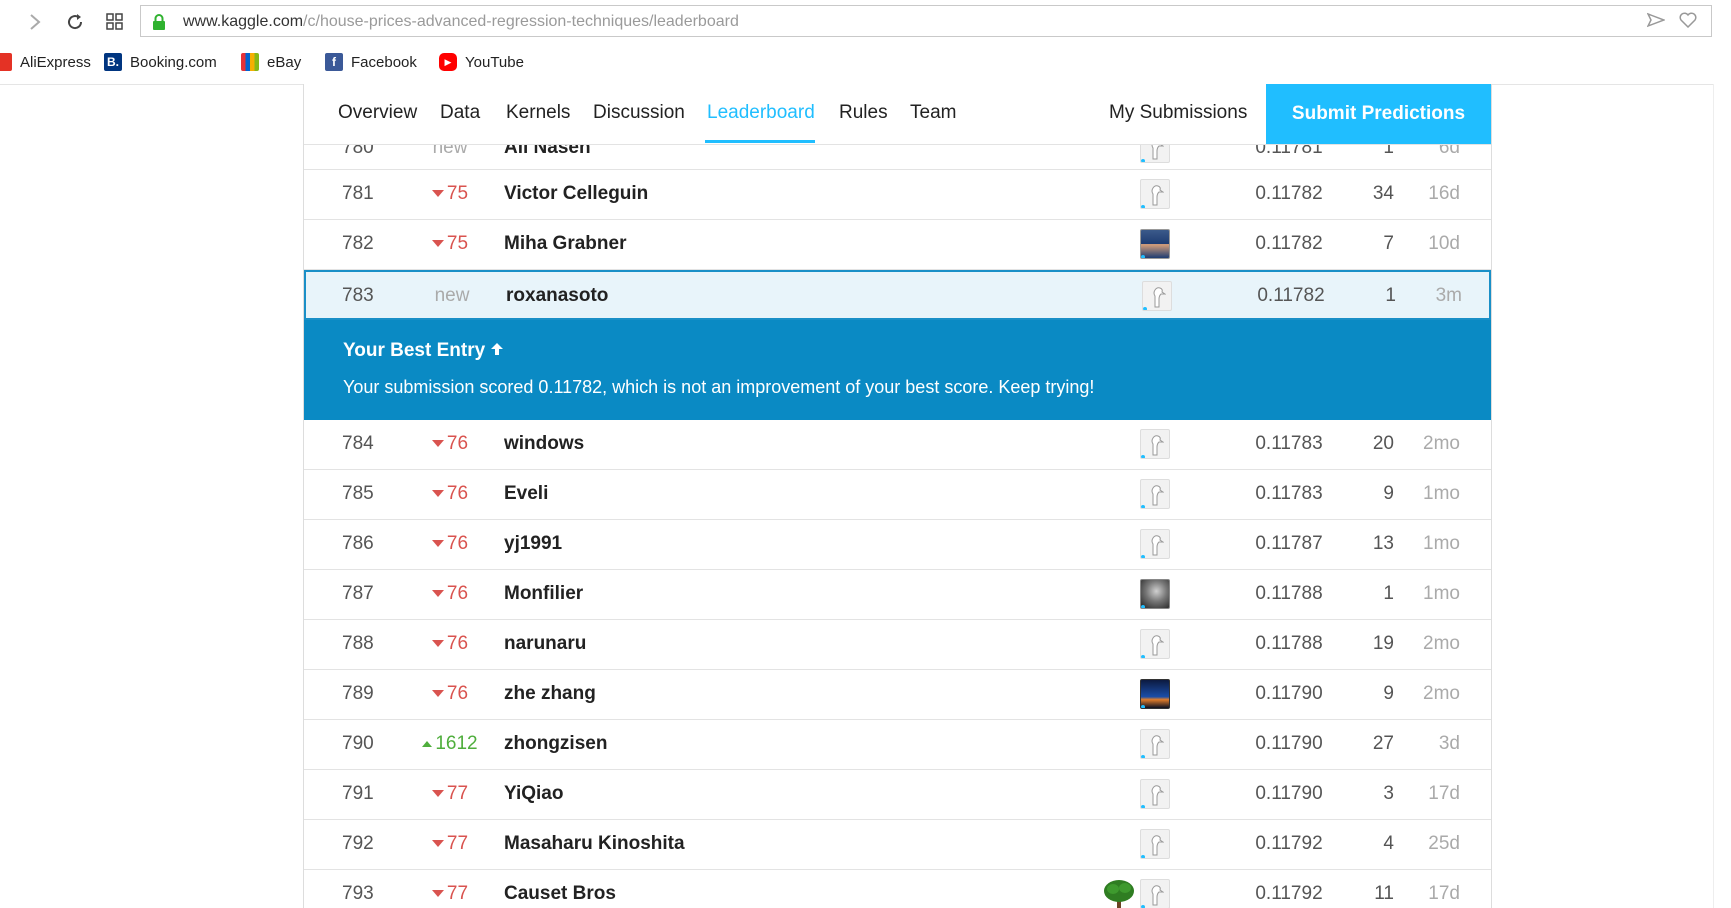 The width and height of the screenshot is (1731, 908). I want to click on leaderboard-row: 789 76 zhe zhang 0.11790 9 2mo, so click(897, 695).